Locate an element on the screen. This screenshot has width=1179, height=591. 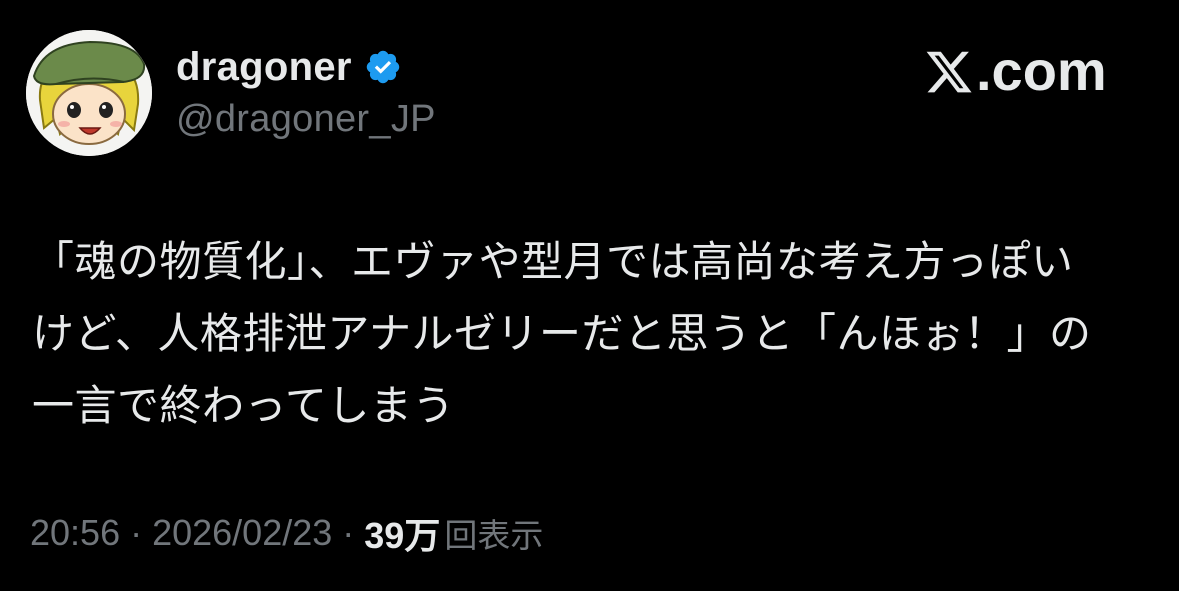
brand-domain: .com is located at coordinates (1041, 70).